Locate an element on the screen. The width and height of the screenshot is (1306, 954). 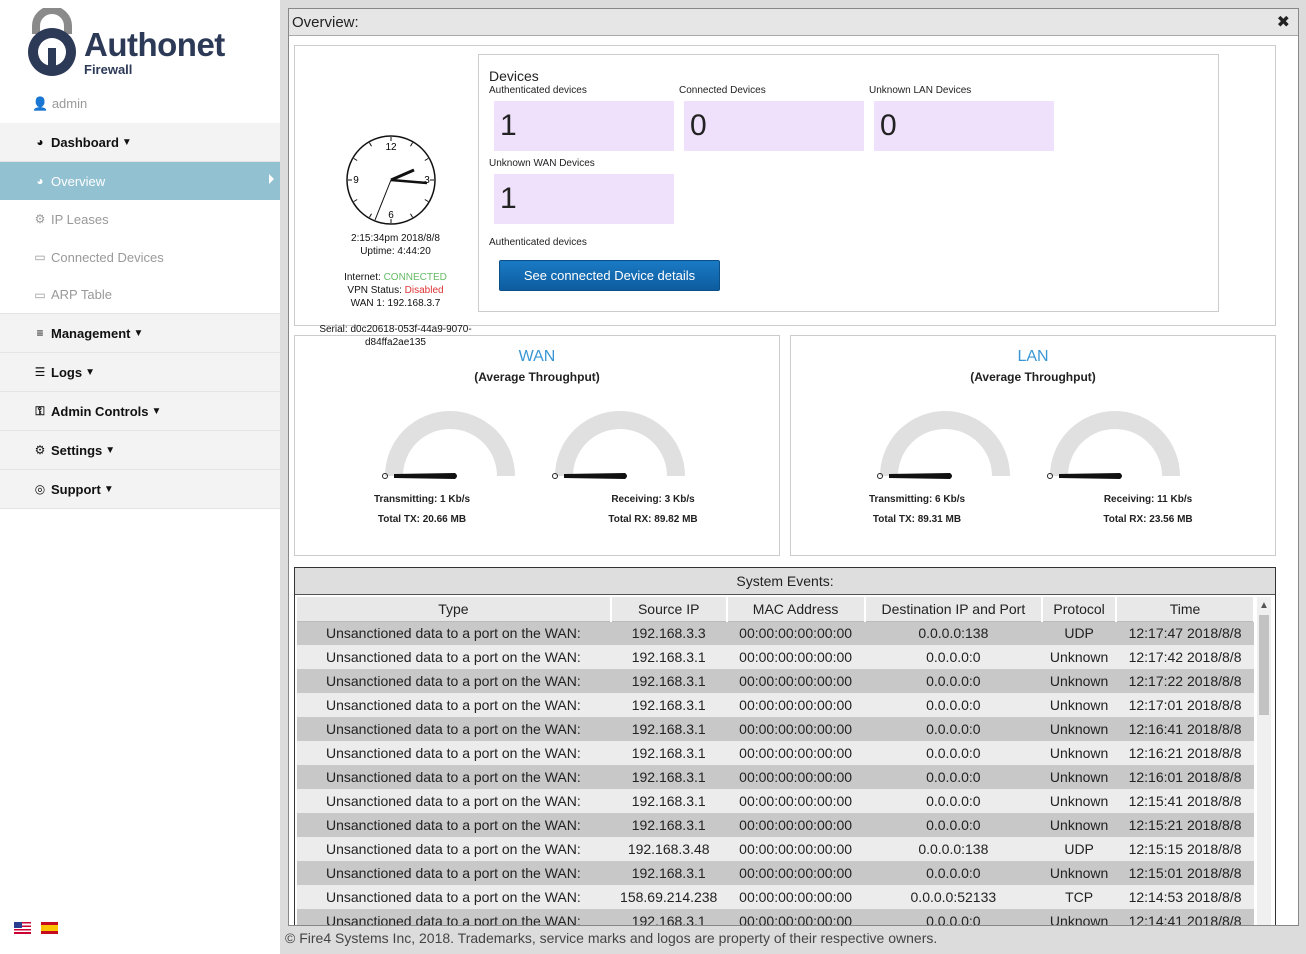
table-cell: 0.0.0.0:0 is located at coordinates (953, 657).